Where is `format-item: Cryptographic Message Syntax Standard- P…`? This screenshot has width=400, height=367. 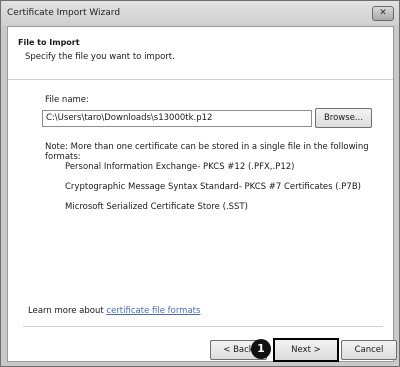 format-item: Cryptographic Message Syntax Standard- P… is located at coordinates (213, 187).